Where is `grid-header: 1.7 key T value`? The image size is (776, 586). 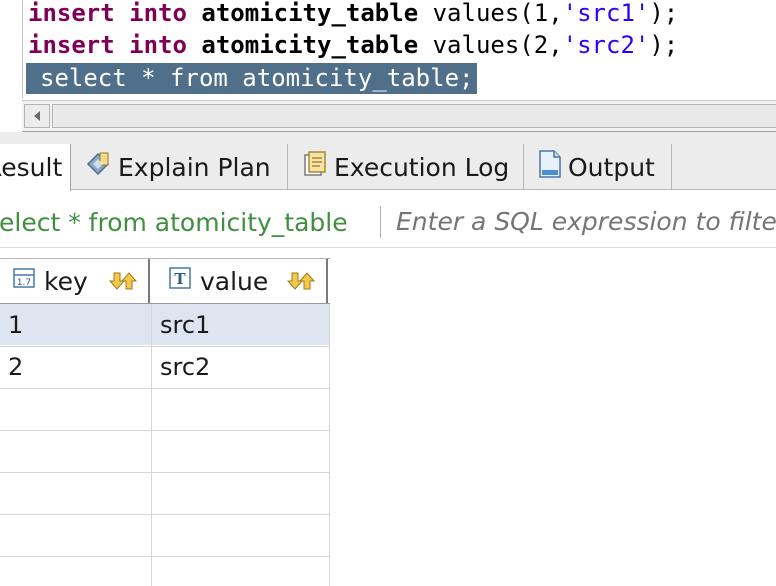
grid-header: 1.7 key T value is located at coordinates (165, 281).